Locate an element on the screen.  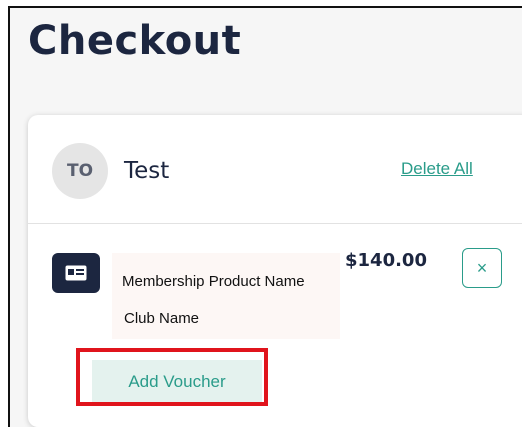
item-price: $140.00 is located at coordinates (386, 260).